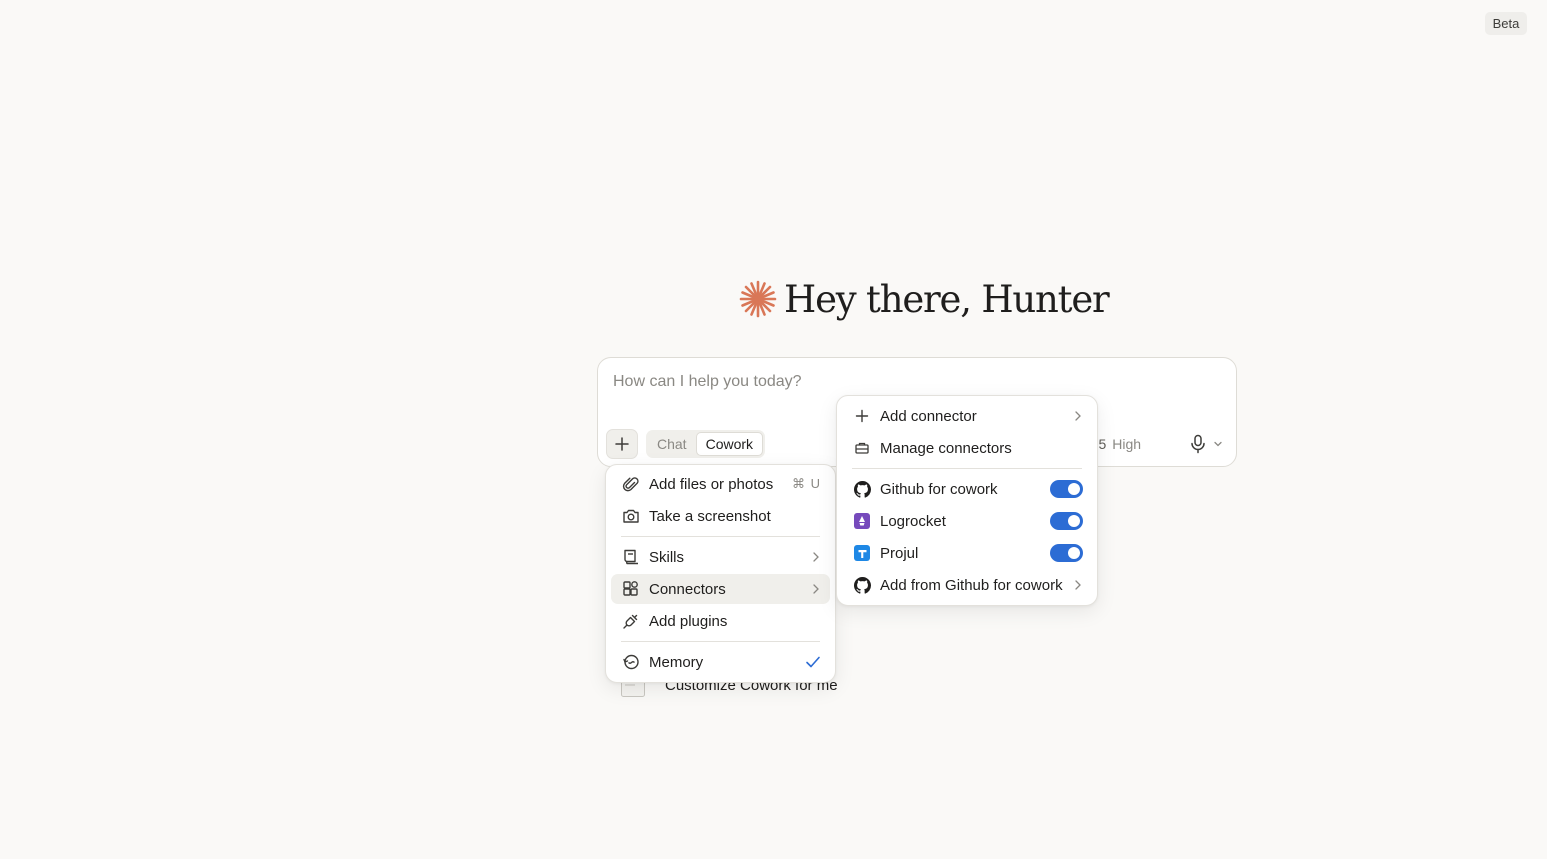 The width and height of the screenshot is (1547, 859). I want to click on menu-item-manage-connectors: Manage connectors, so click(967, 448).